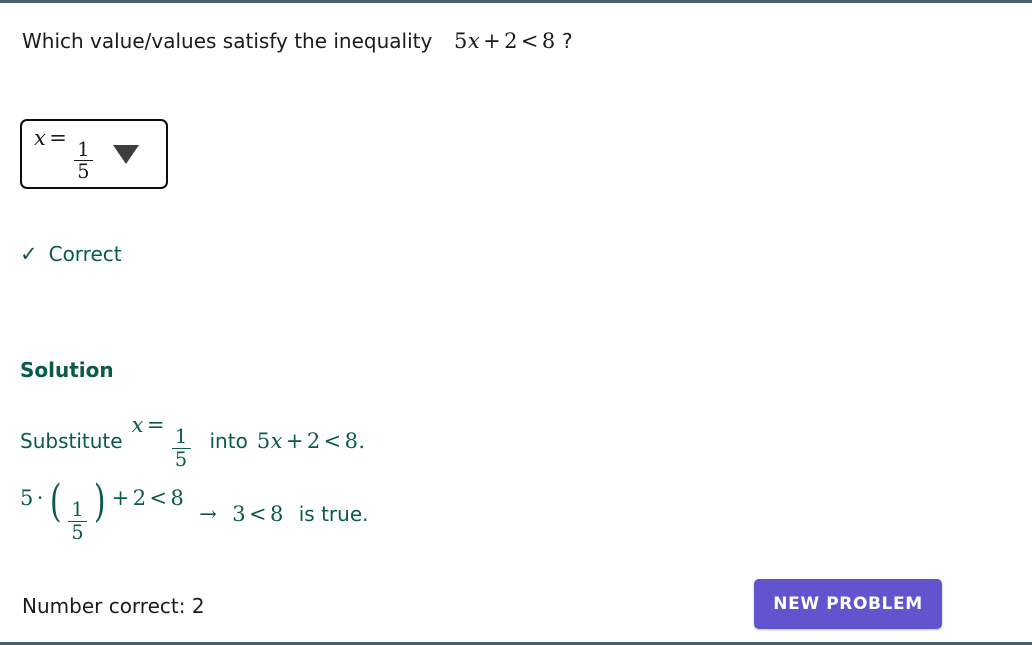 Image resolution: width=1032 pixels, height=645 pixels. What do you see at coordinates (58, 137) in the screenshot?
I see `answer-equals: =` at bounding box center [58, 137].